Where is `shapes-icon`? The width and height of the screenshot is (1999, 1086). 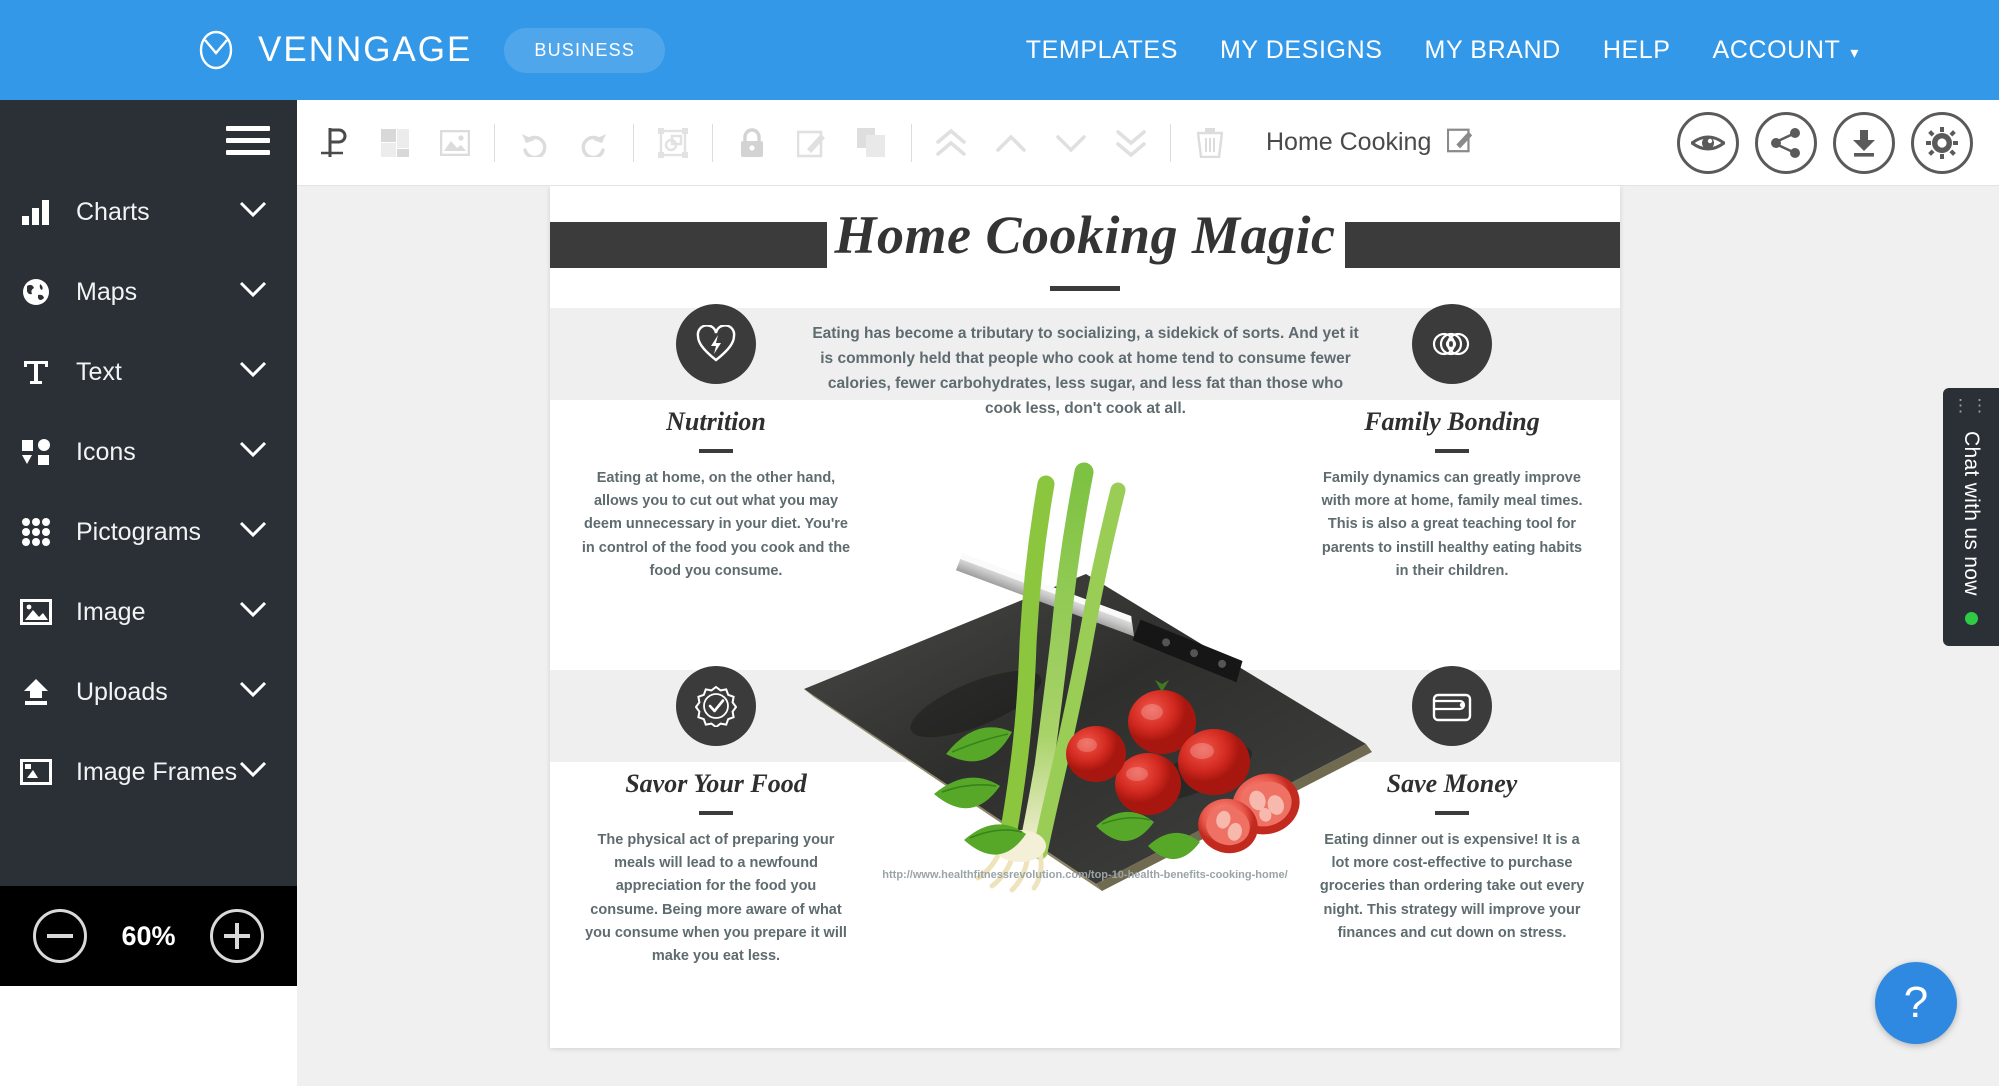
shapes-icon is located at coordinates (36, 452).